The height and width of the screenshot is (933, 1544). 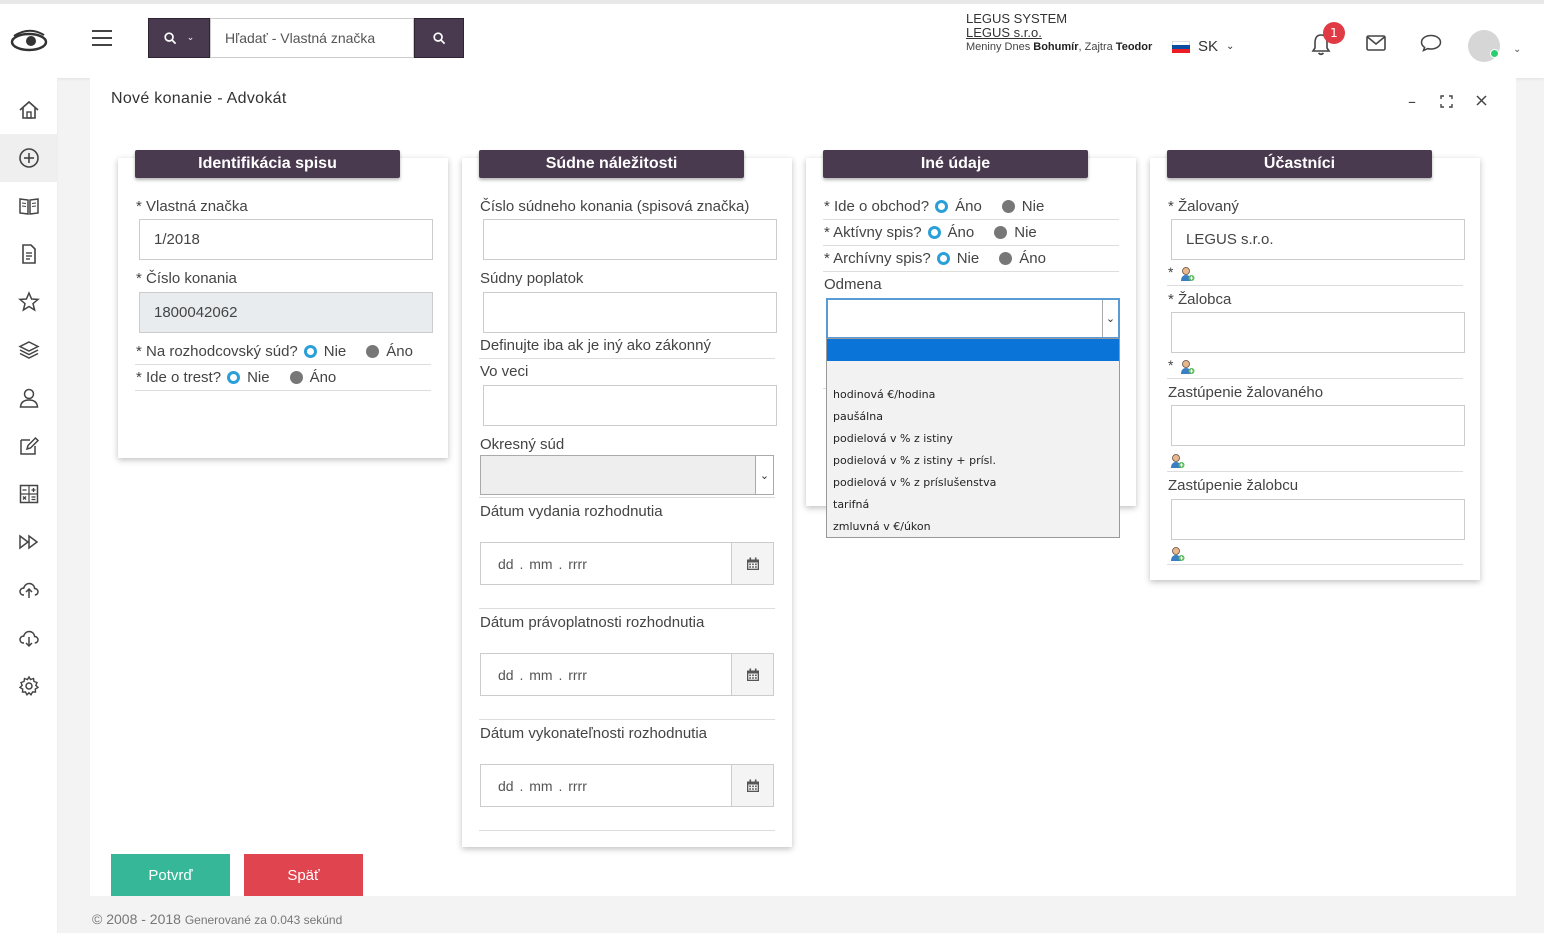 I want to click on edit-icon, so click(x=30, y=445).